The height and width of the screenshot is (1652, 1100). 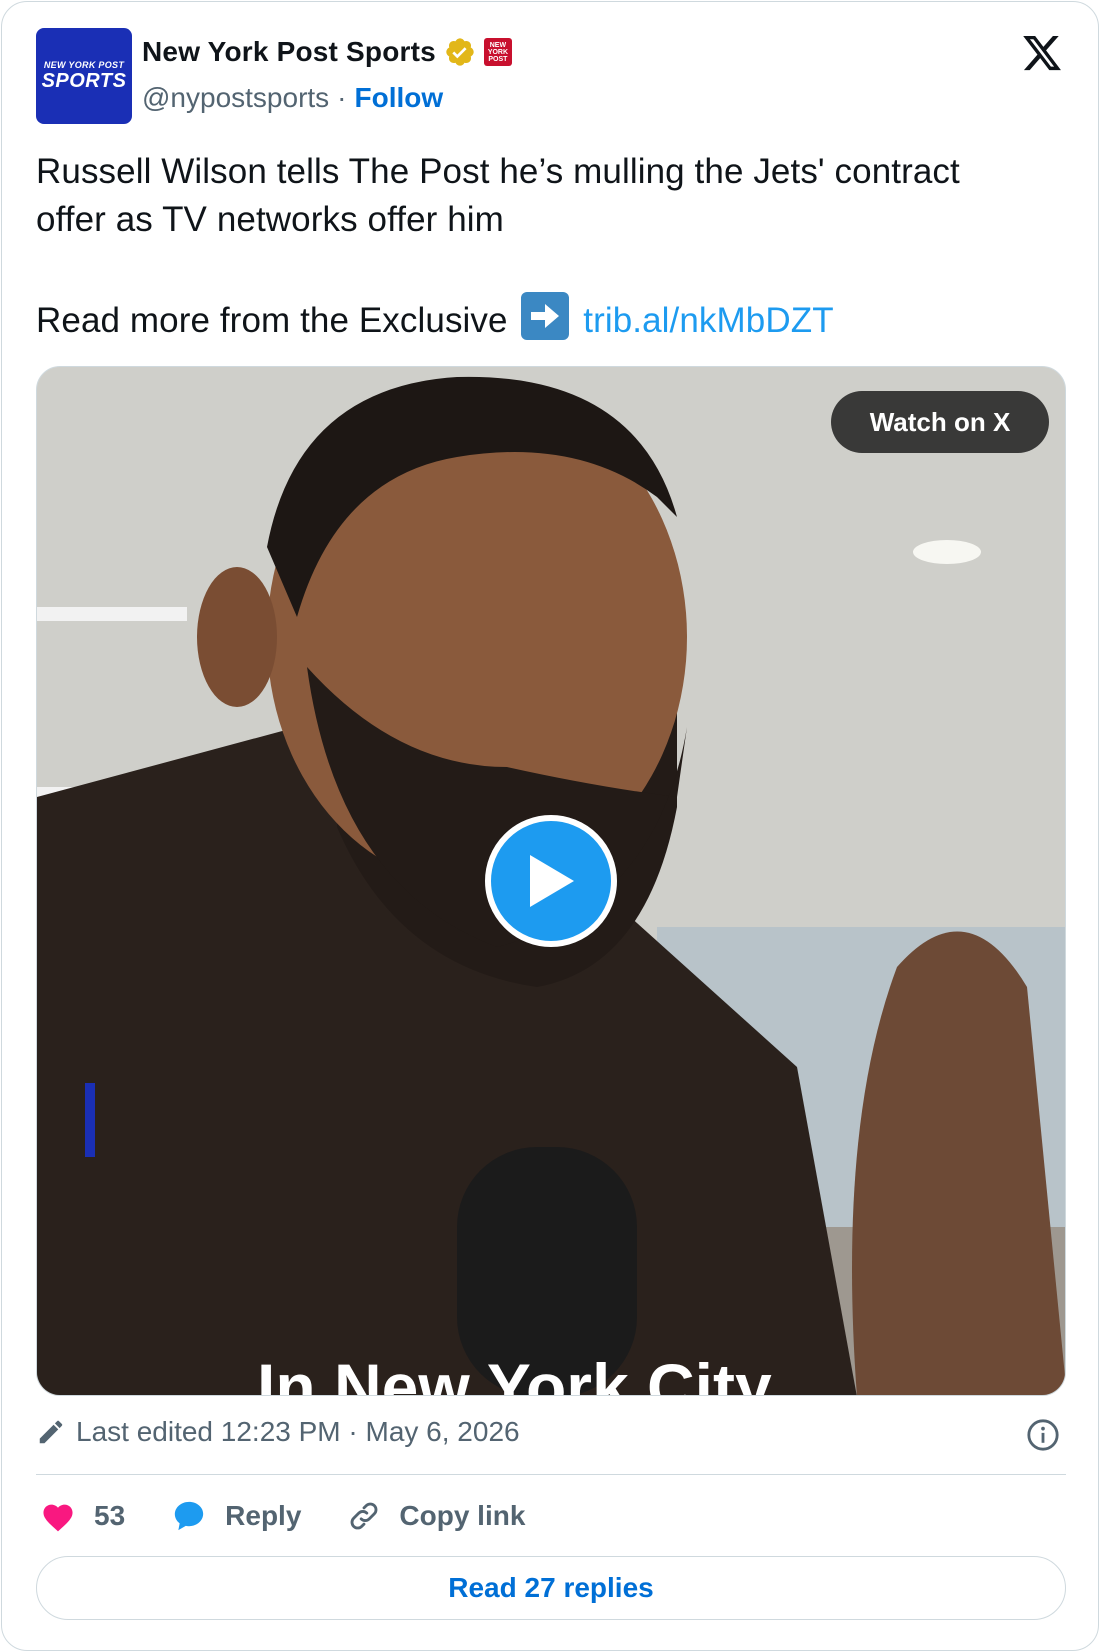 I want to click on like-button: 53, so click(x=82, y=1516).